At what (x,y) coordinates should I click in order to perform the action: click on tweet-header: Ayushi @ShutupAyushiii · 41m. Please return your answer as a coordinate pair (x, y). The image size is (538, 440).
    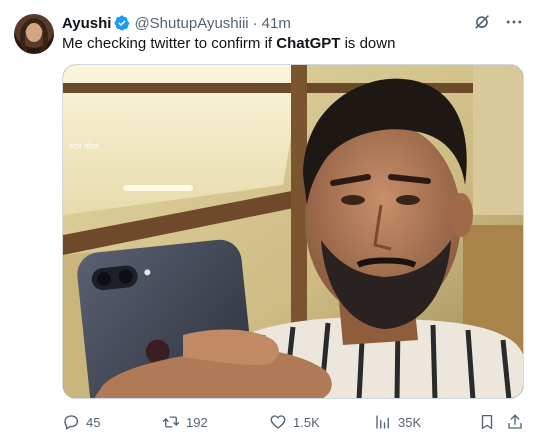
    Looking at the image, I should click on (176, 23).